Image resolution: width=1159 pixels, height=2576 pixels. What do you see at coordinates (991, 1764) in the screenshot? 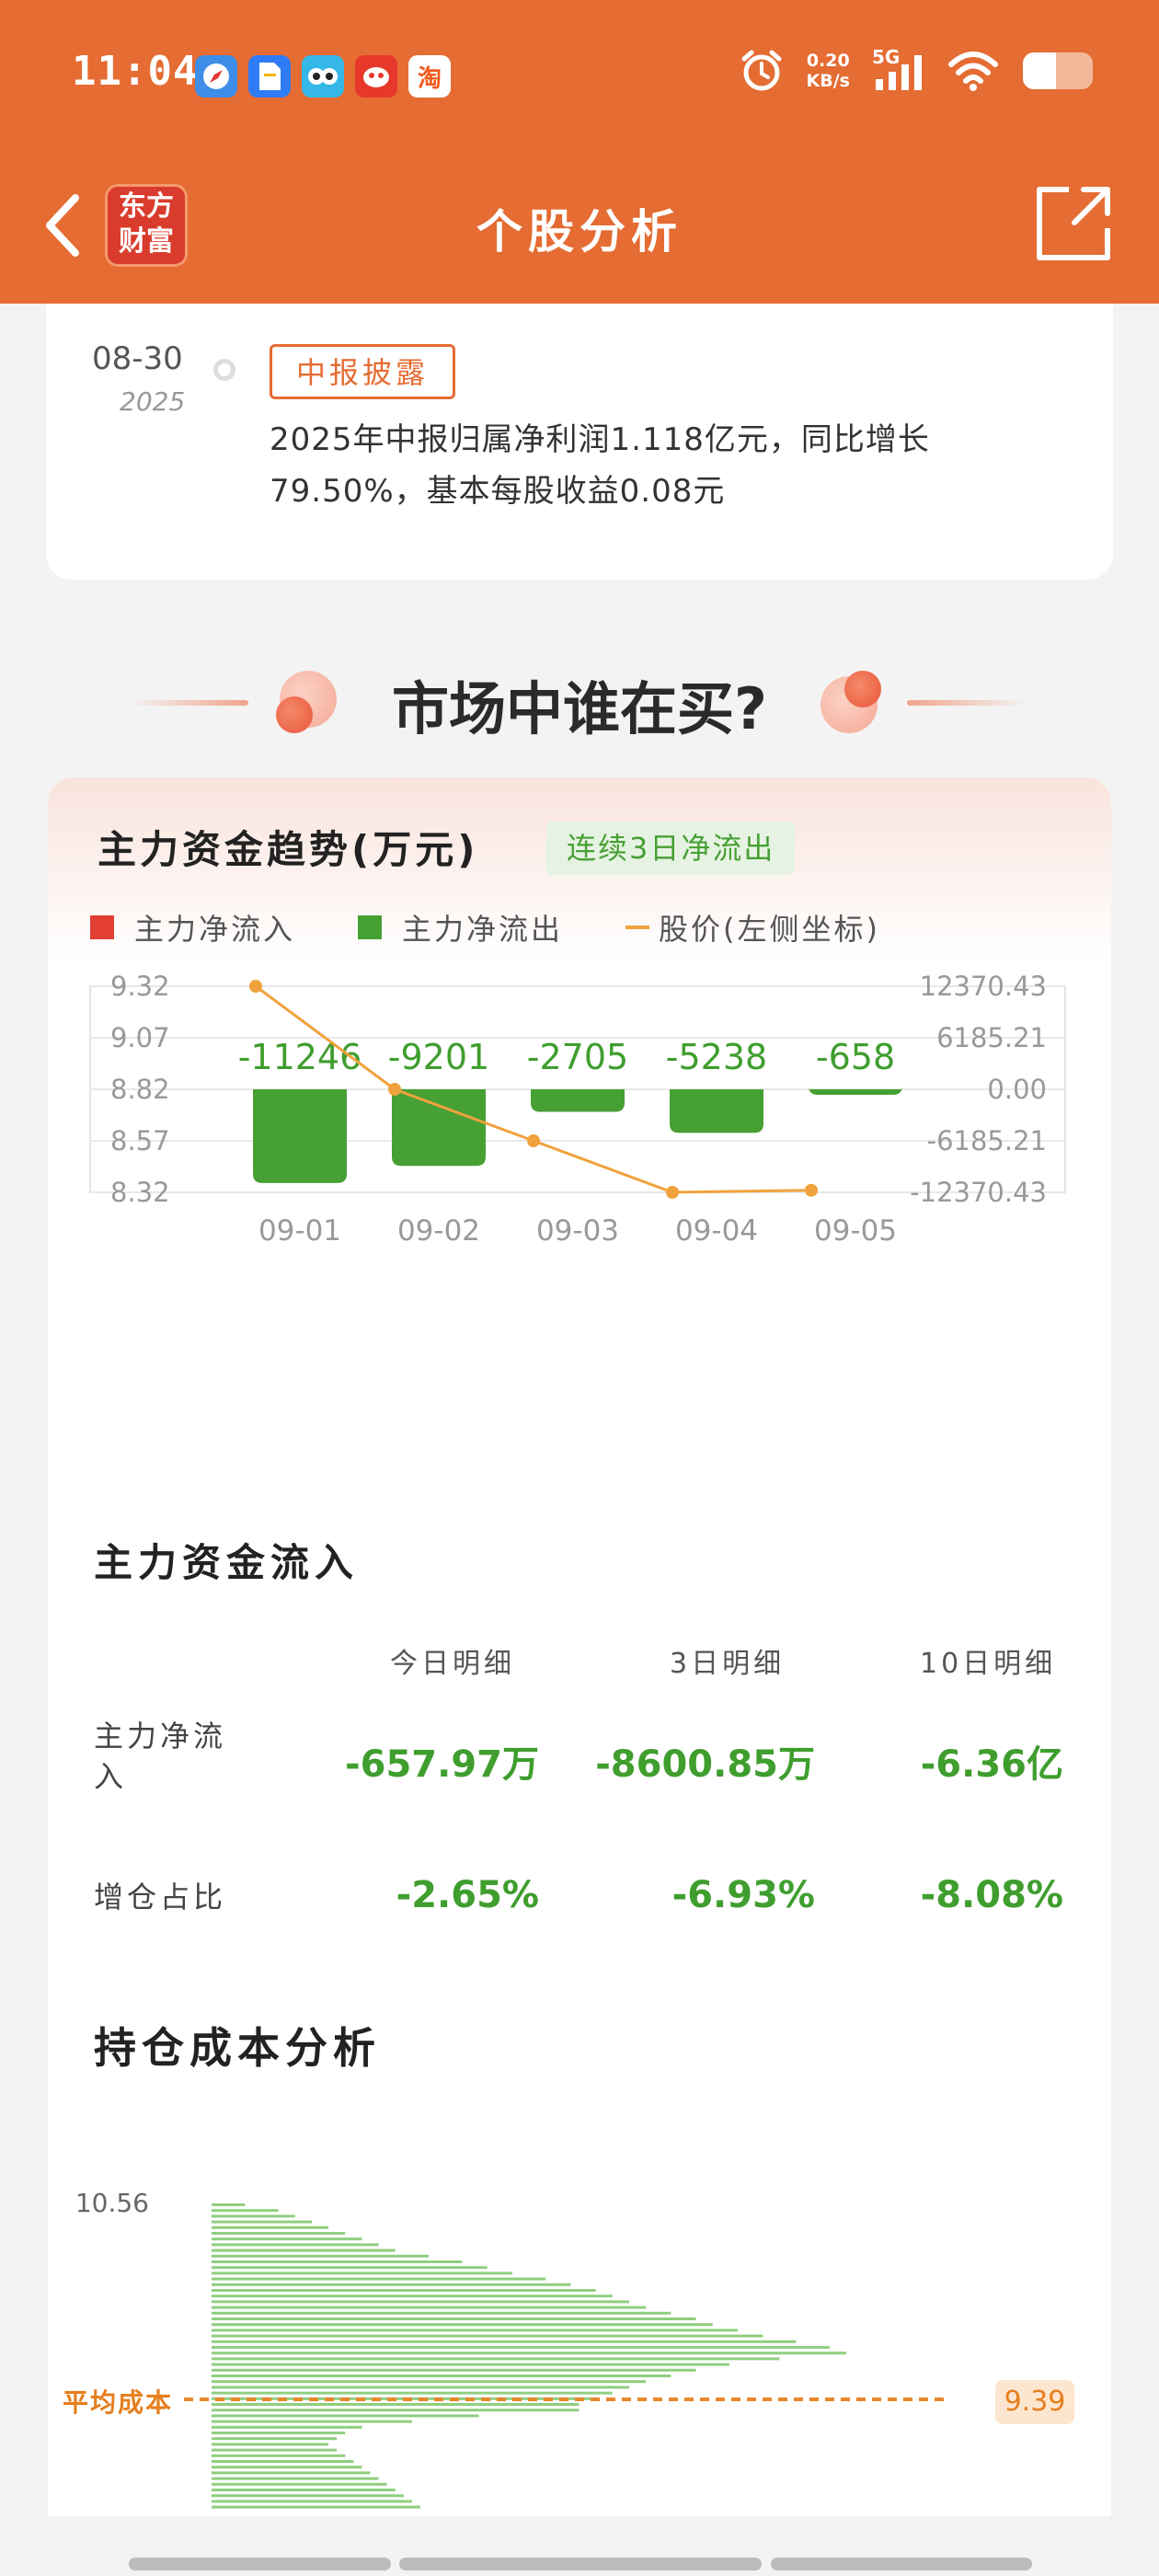
I see `cell-net-inflow-10day: -6.36亿` at bounding box center [991, 1764].